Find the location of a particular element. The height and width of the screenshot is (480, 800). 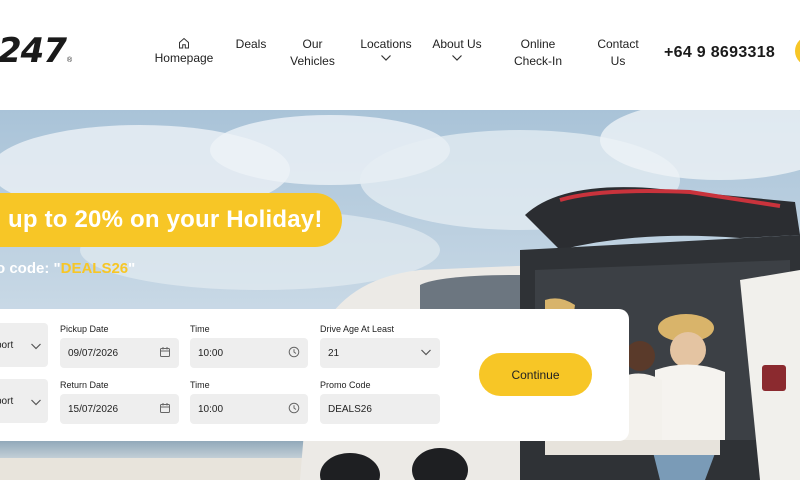

return-time-field: Time 10:00 is located at coordinates (249, 402).